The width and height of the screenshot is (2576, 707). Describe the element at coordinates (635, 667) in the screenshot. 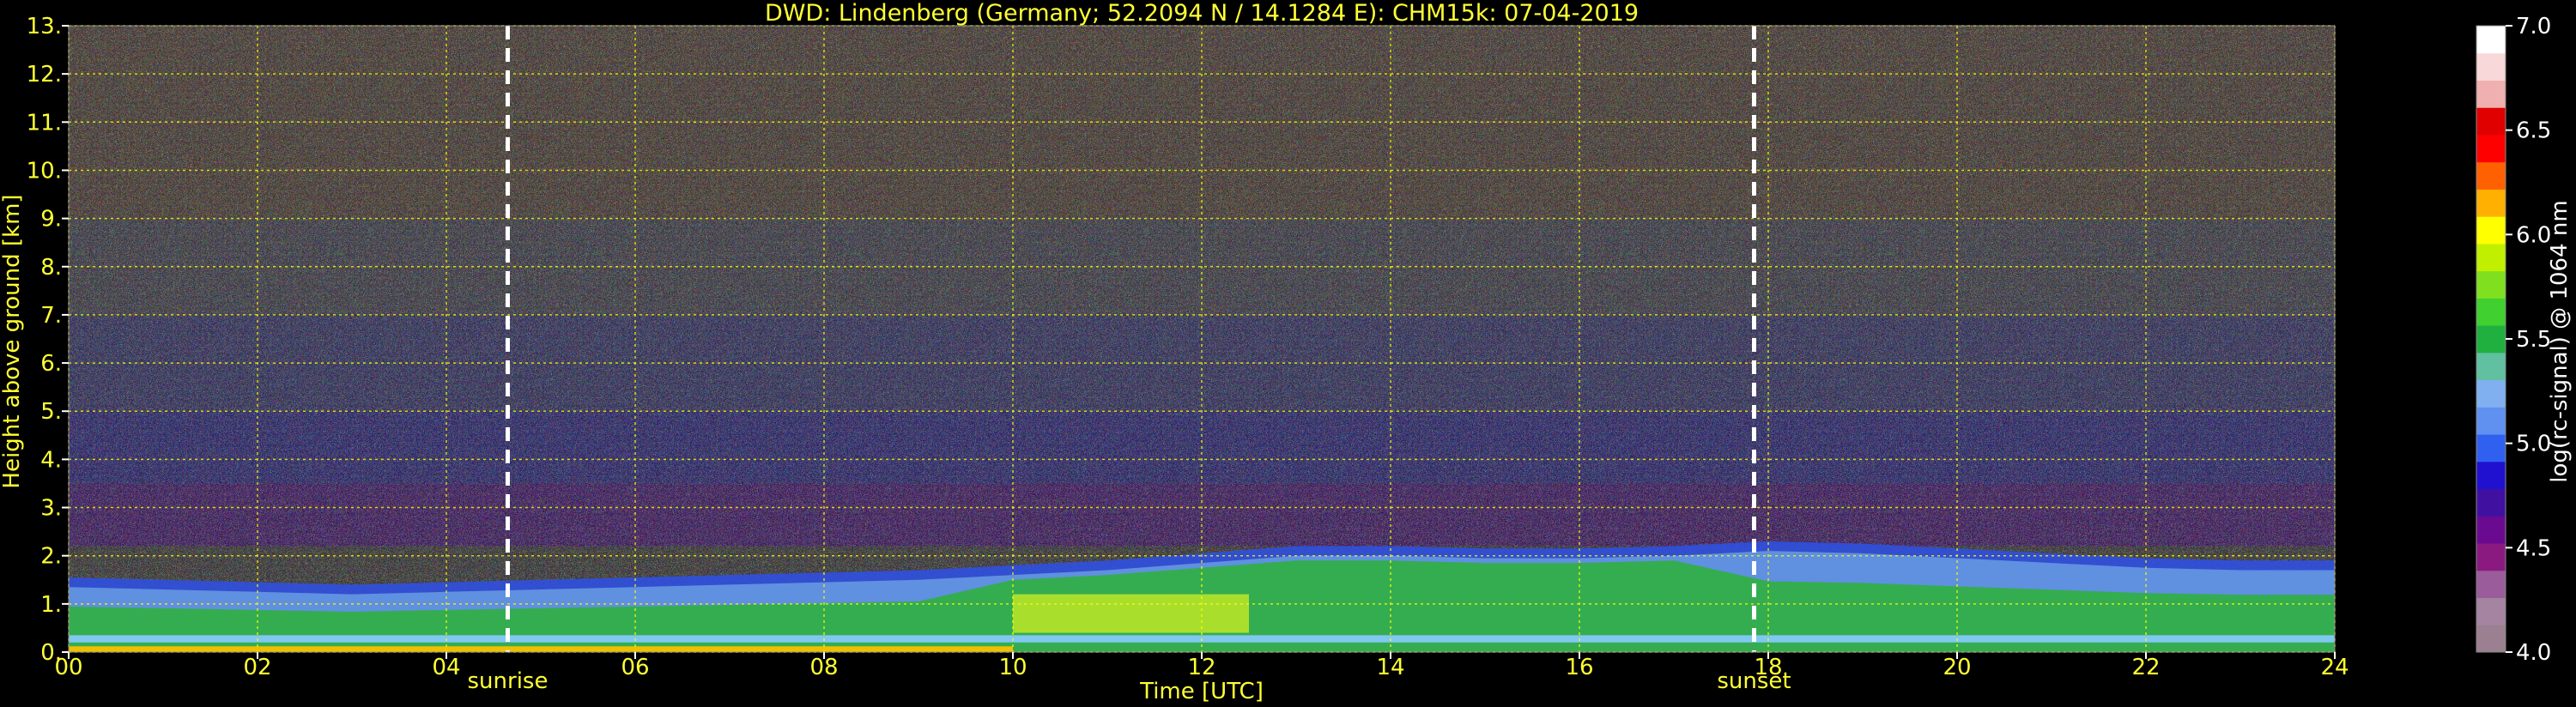

I see `x-tick-label: 06` at that location.